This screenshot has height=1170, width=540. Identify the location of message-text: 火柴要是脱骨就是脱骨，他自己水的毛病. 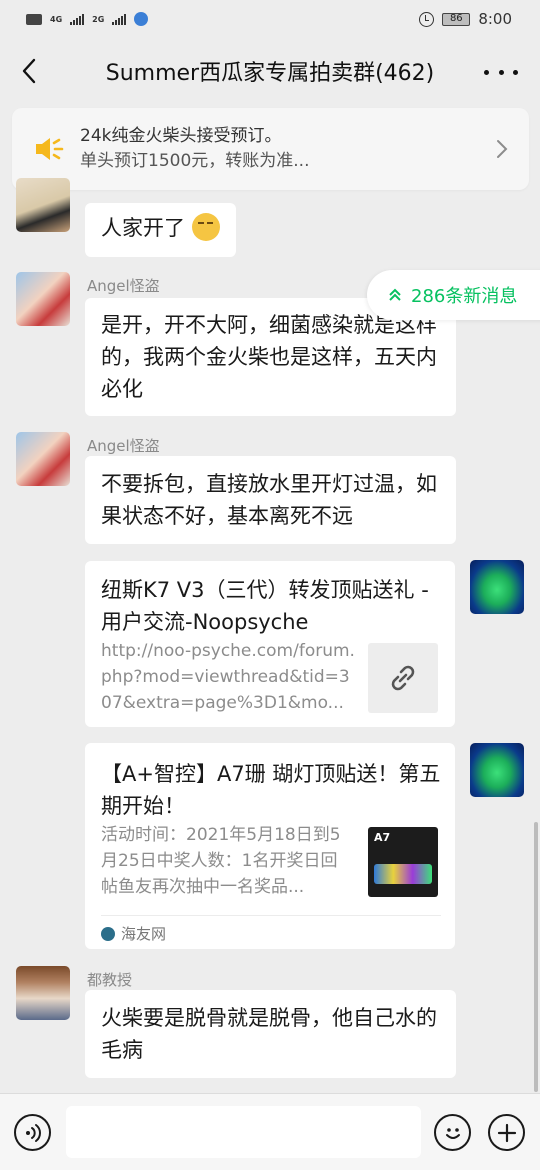
(269, 1034).